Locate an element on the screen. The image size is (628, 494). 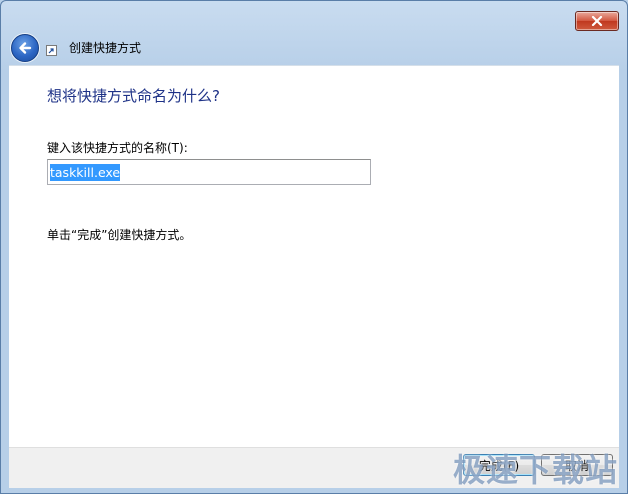
navigation-bar: 创建快捷方式 is located at coordinates (209, 47).